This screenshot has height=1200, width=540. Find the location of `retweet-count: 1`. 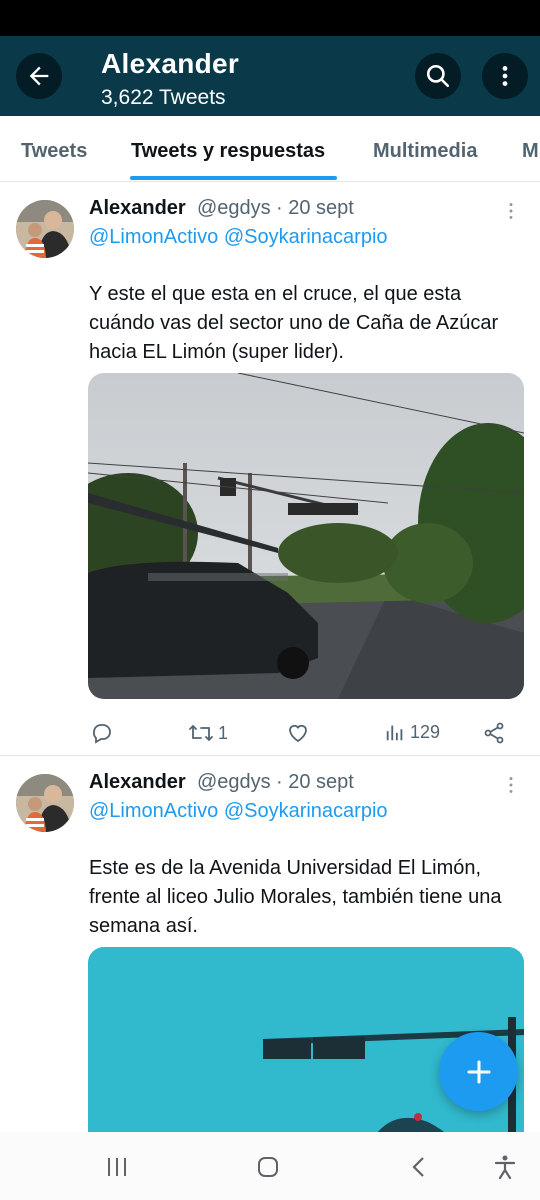

retweet-count: 1 is located at coordinates (223, 732).